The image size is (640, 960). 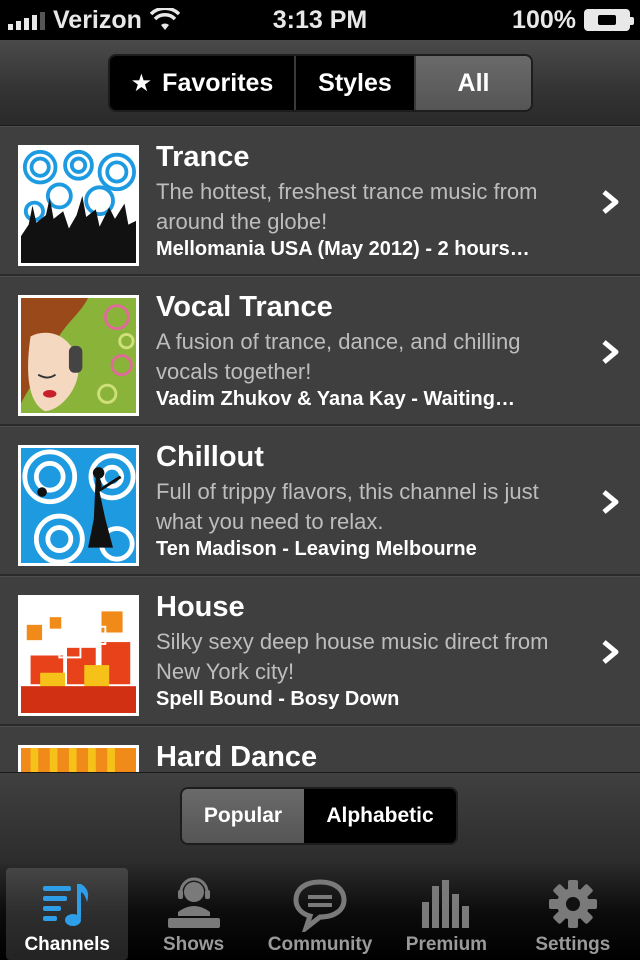 I want to click on filter-bar: ★ Favorites Styles All, so click(x=320, y=83).